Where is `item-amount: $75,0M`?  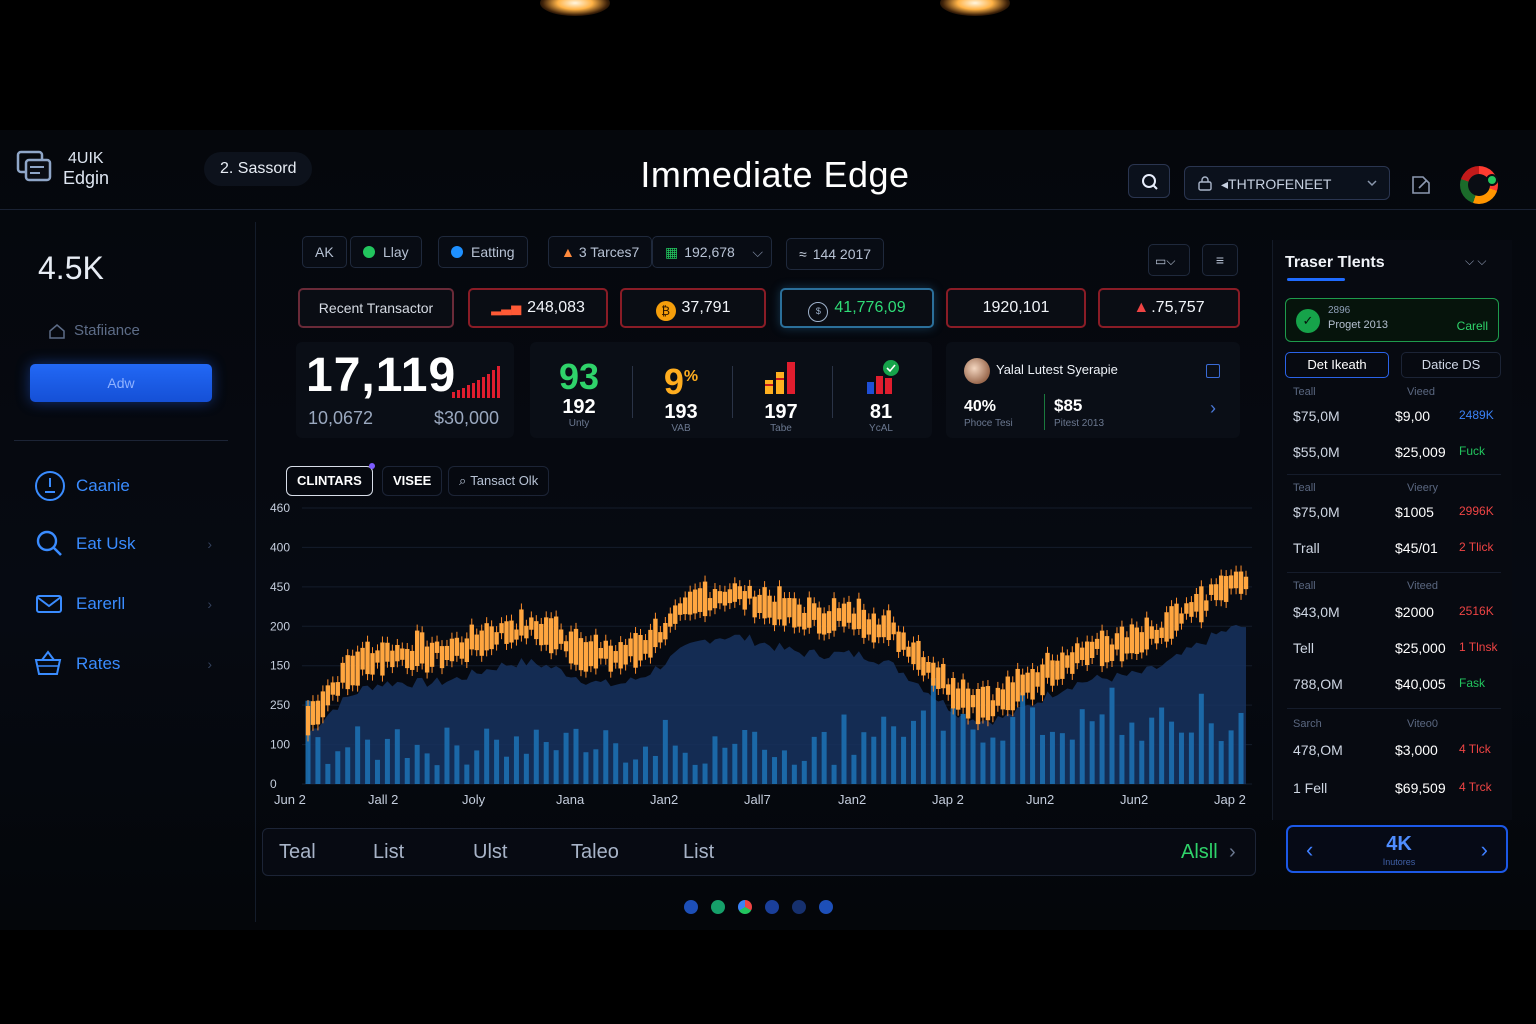
item-amount: $75,0M is located at coordinates (1316, 512).